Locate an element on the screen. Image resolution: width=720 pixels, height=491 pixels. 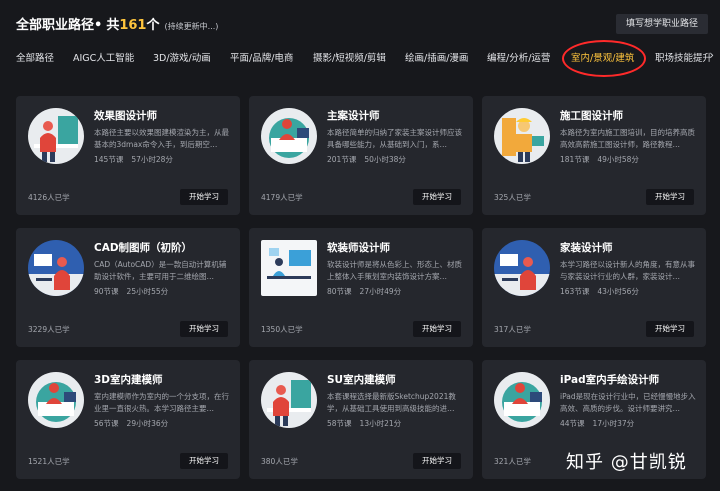
tab-all: 全部路径 is located at coordinates (35, 57).